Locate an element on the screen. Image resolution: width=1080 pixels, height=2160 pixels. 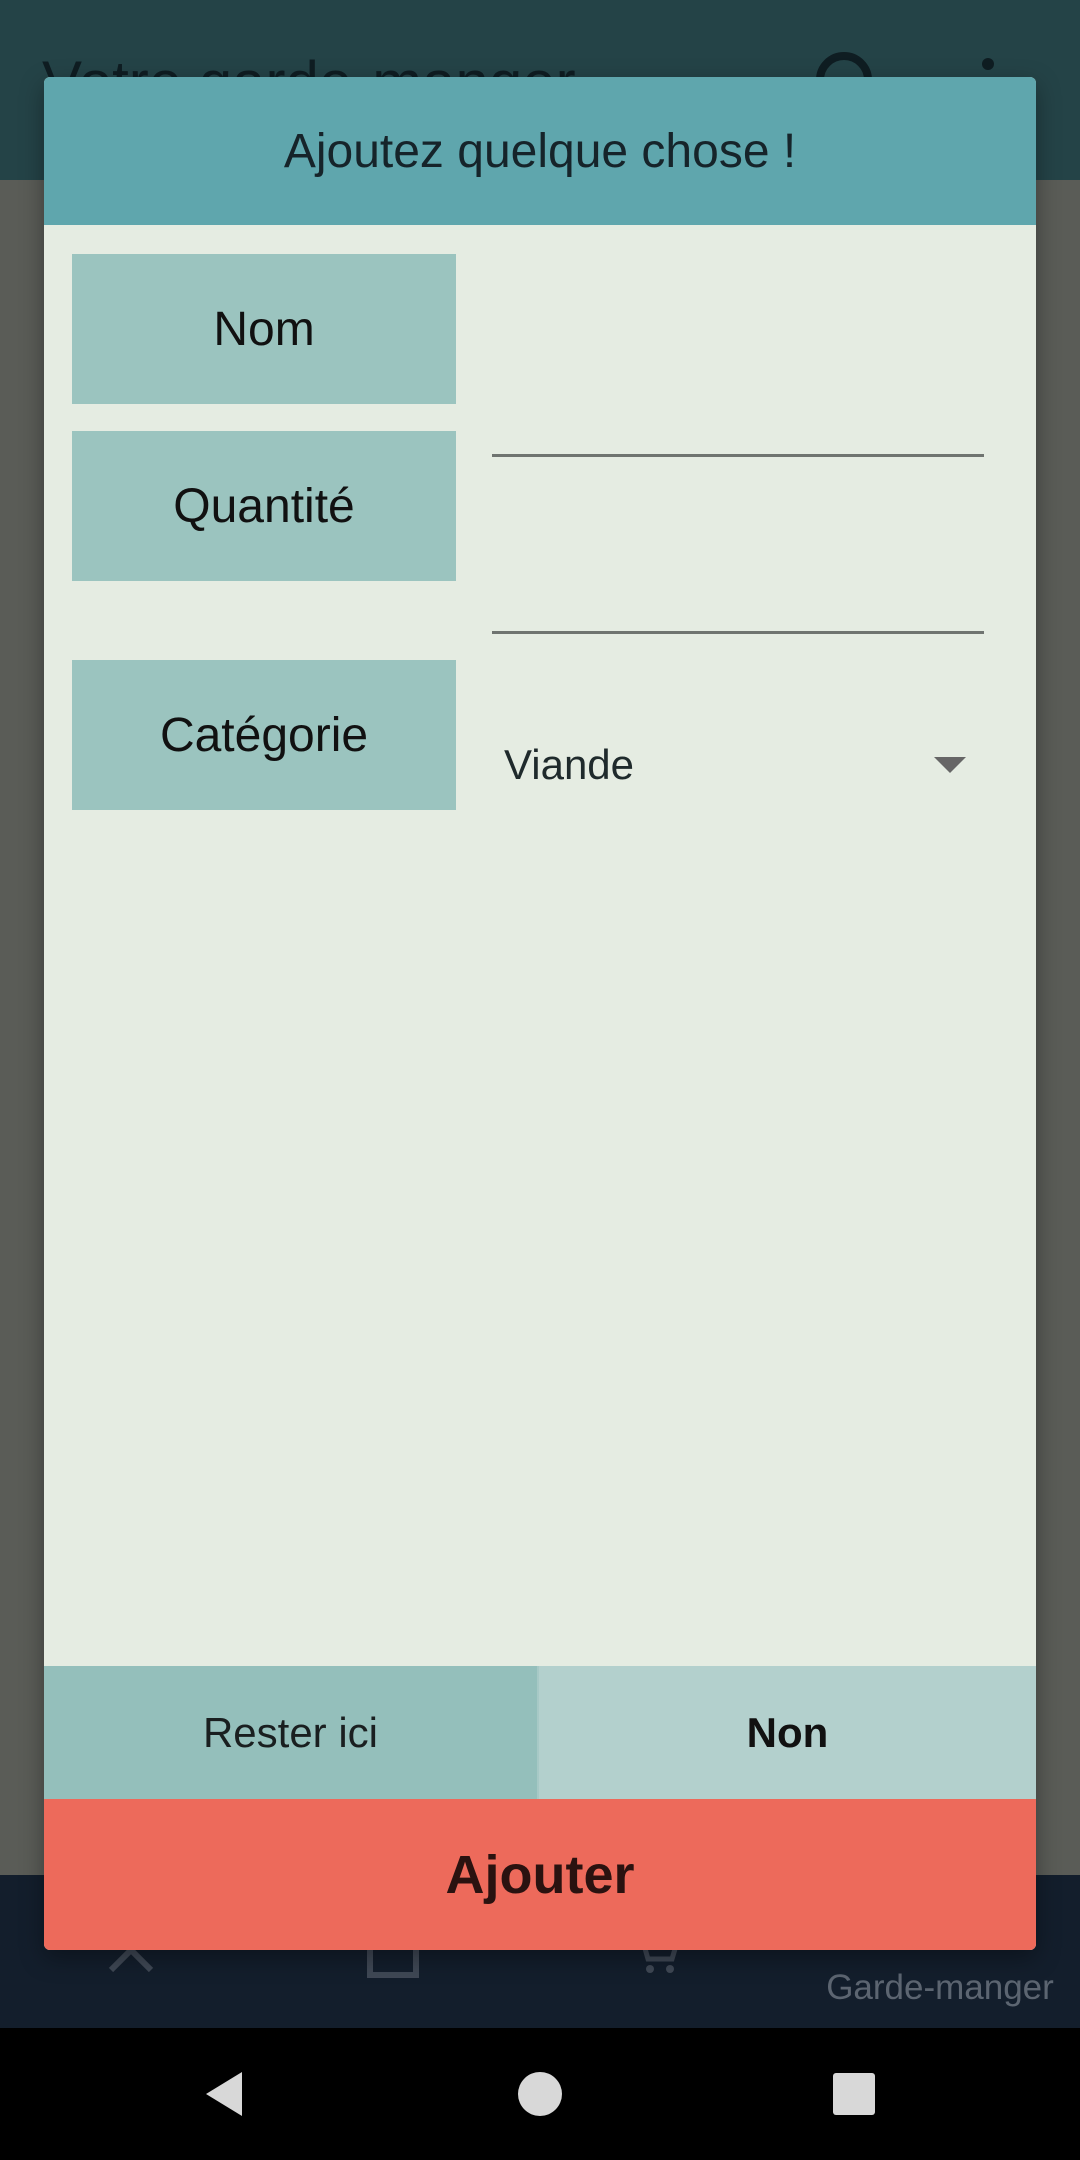
category-select: Viande is located at coordinates (738, 765).